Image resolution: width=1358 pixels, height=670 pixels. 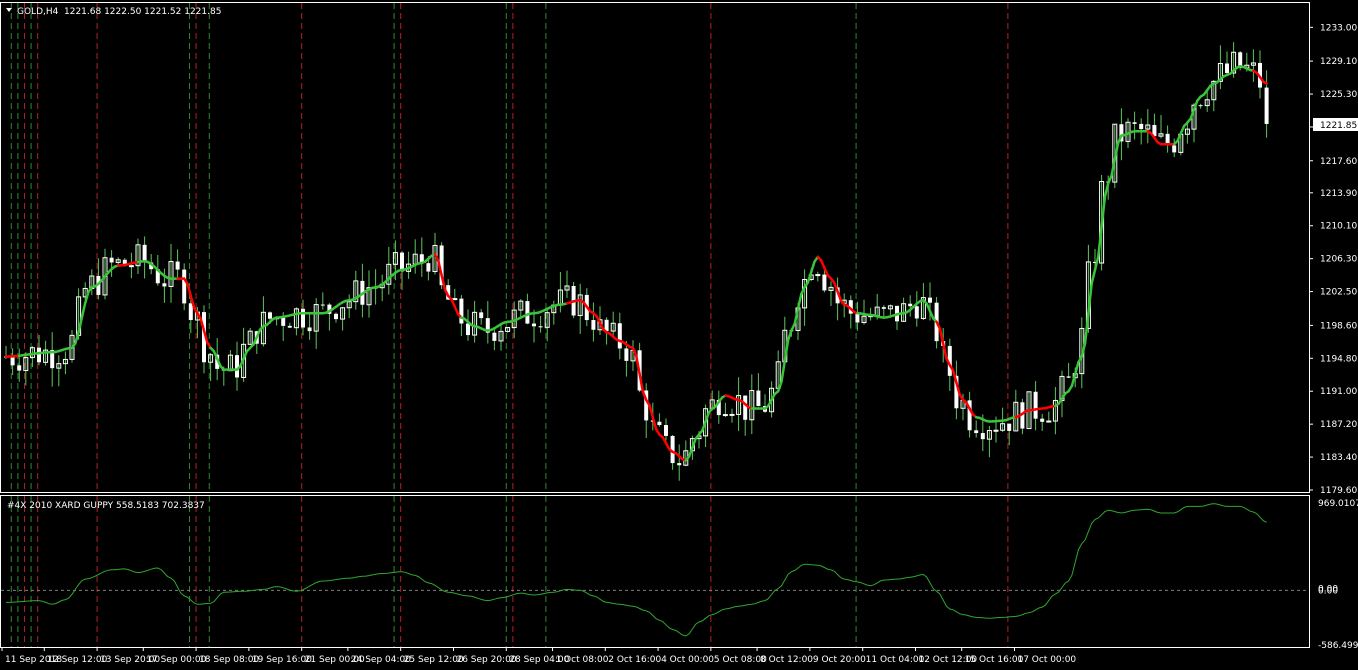 I want to click on time-tick-label: 4 Oct 00:00, so click(x=687, y=660).